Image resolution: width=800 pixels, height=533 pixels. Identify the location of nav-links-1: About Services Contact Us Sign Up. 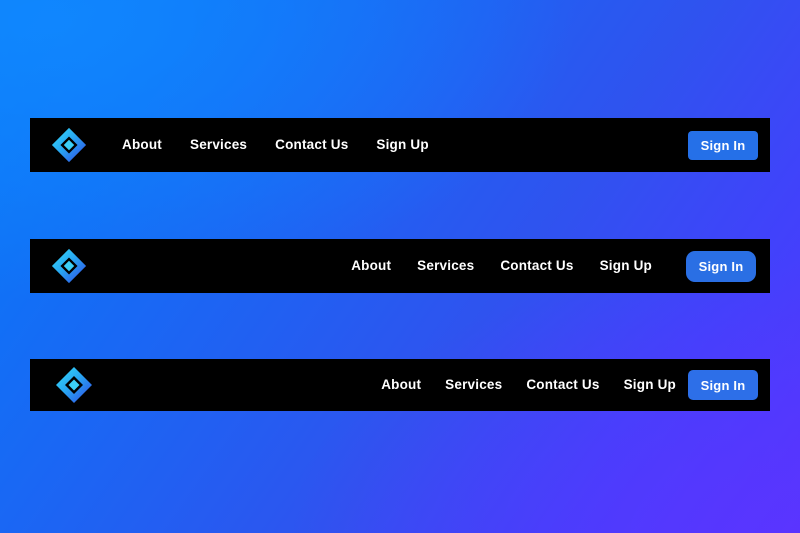
(275, 145).